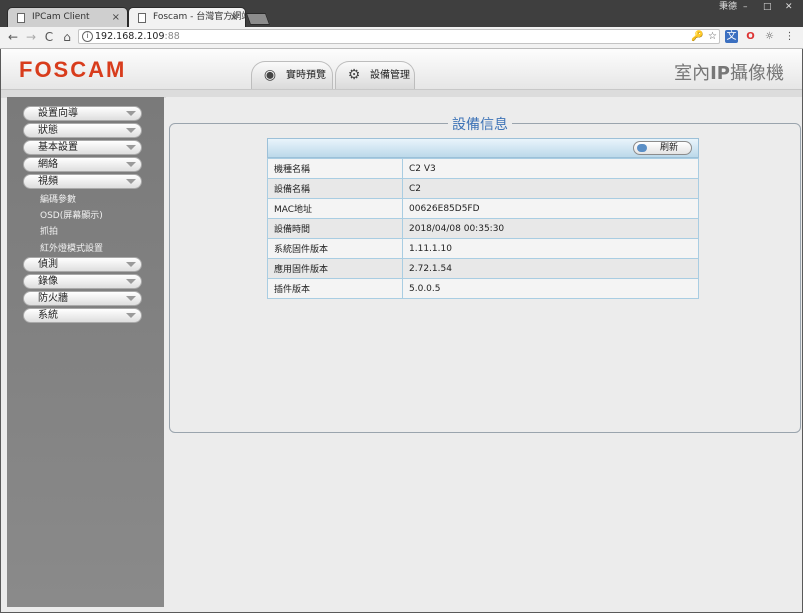 The height and width of the screenshot is (613, 803). I want to click on table-row: 應用固件版本 2.72.1.54, so click(483, 268).